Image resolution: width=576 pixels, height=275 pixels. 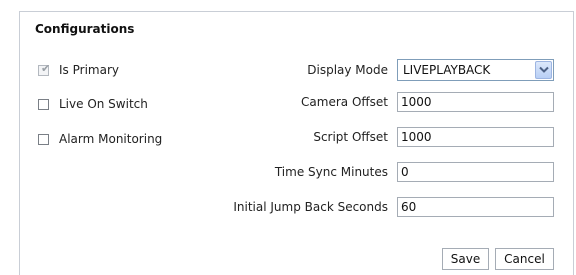 What do you see at coordinates (475, 137) in the screenshot?
I see `script-offset-input` at bounding box center [475, 137].